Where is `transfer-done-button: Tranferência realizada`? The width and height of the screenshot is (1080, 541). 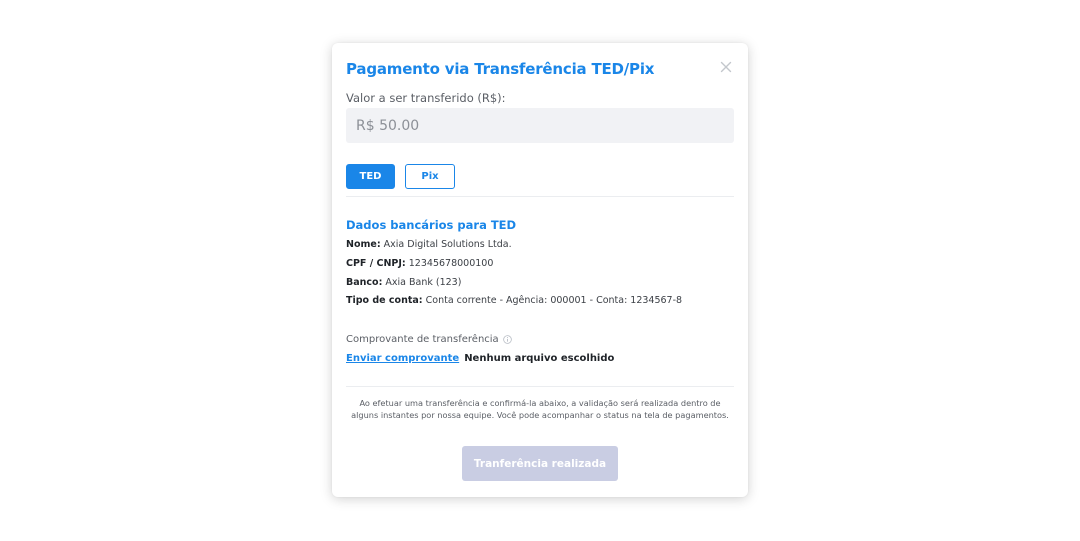
transfer-done-button: Tranferência realizada is located at coordinates (540, 463).